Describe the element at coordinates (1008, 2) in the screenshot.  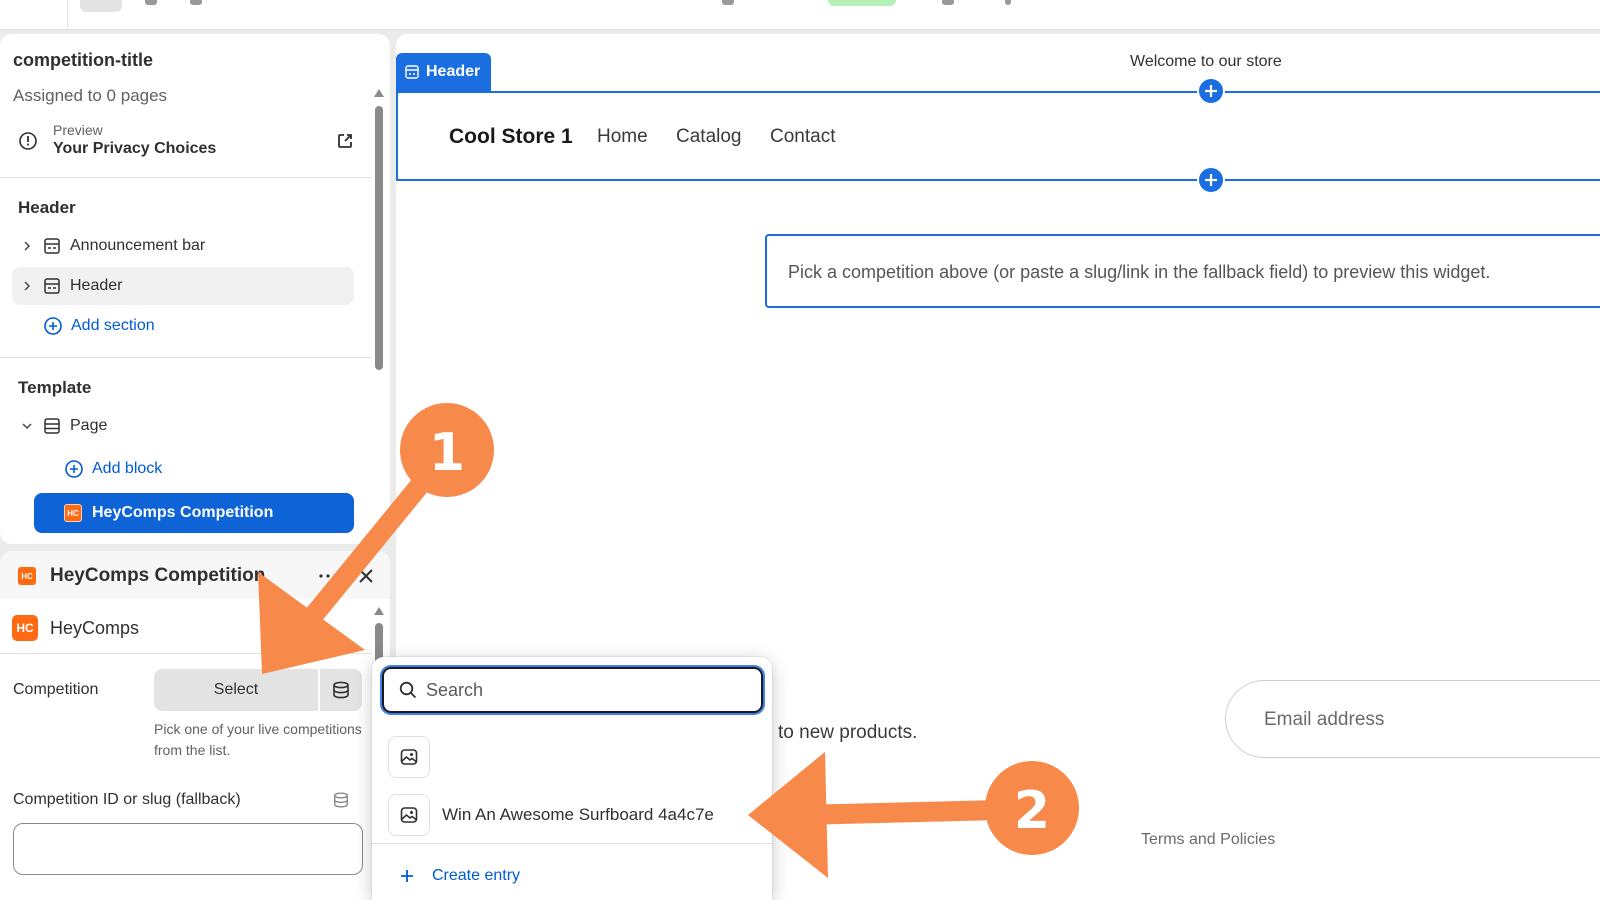
I see `more-icon` at that location.